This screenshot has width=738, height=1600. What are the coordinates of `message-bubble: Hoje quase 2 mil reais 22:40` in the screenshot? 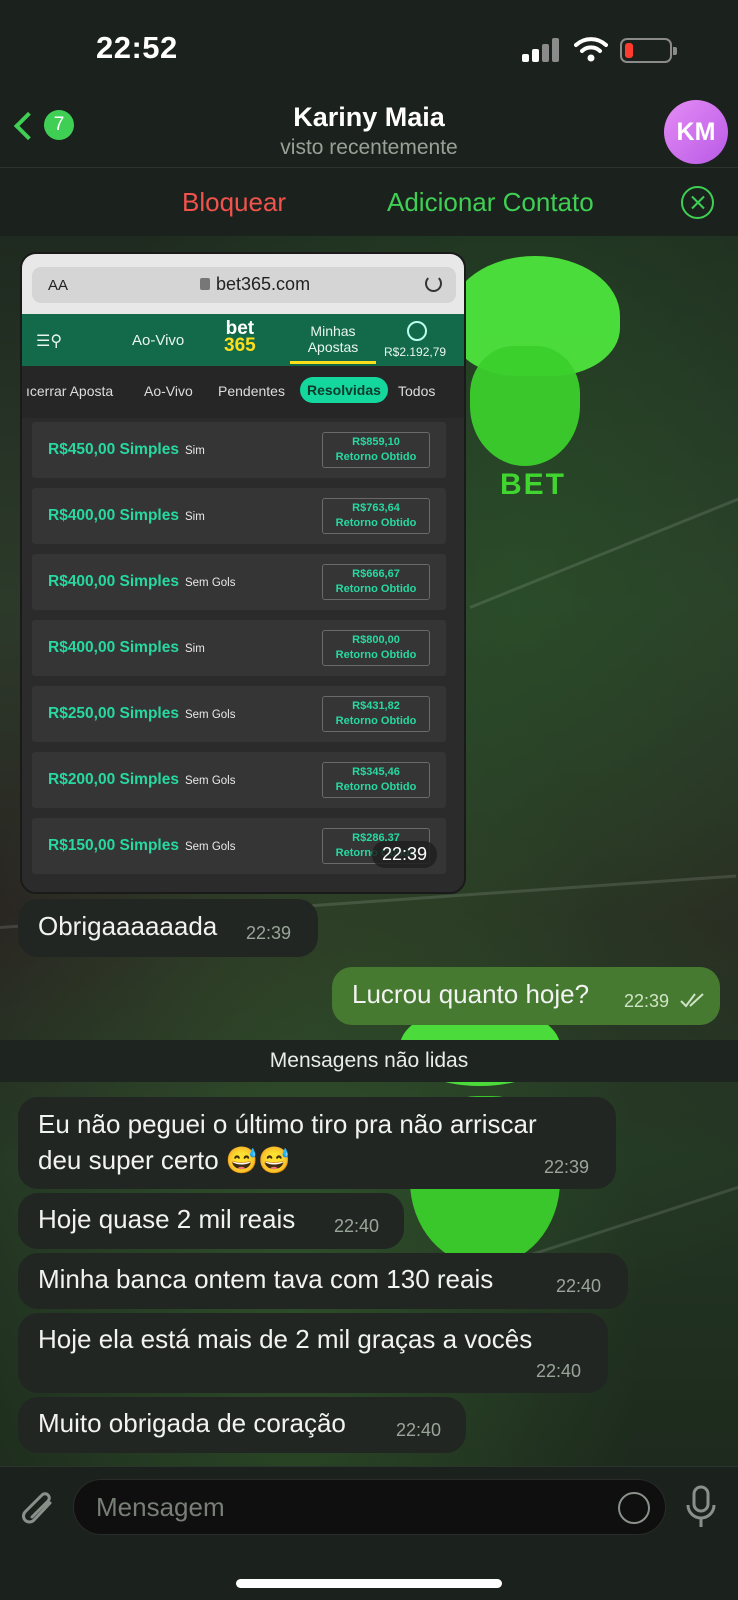 It's located at (211, 1221).